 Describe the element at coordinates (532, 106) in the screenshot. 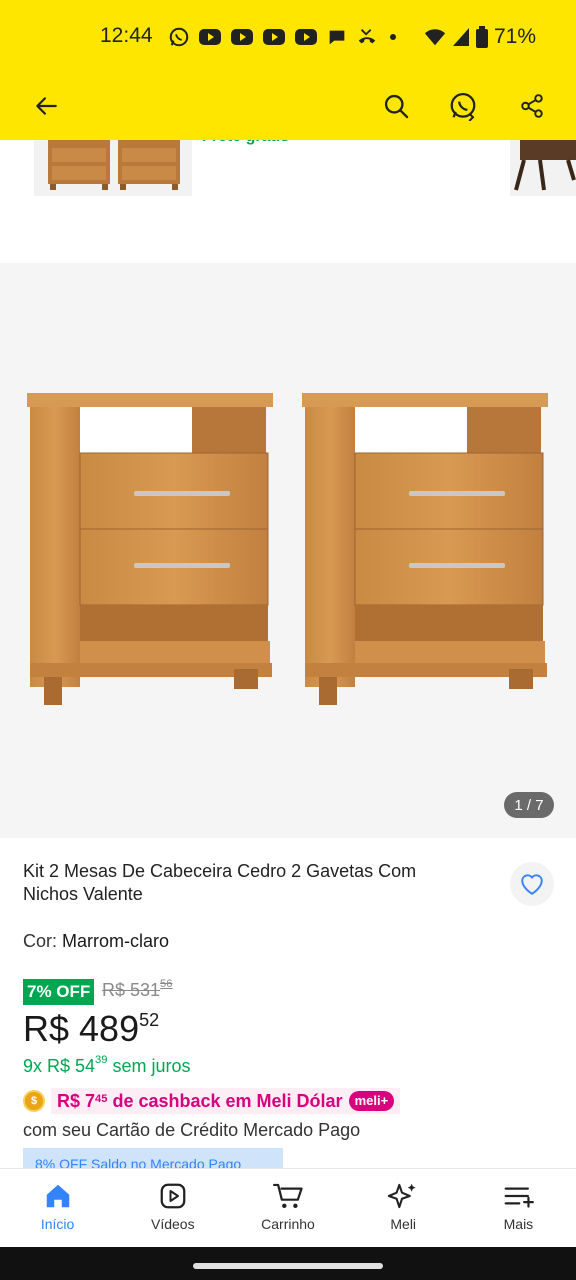

I see `share-icon` at that location.